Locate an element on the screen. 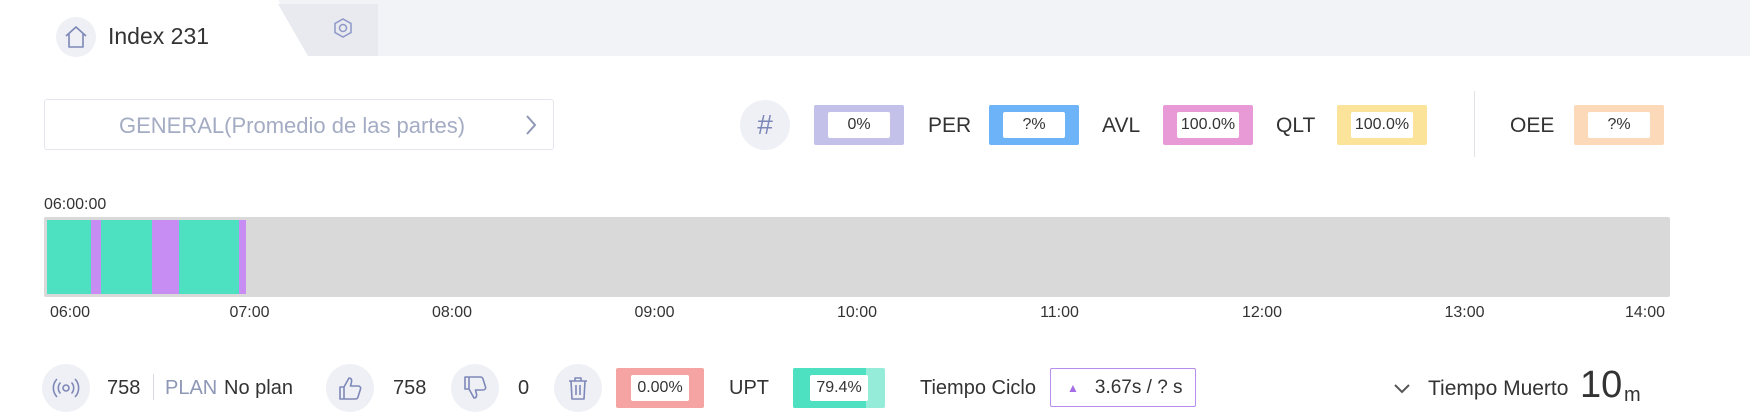 This screenshot has width=1750, height=420. per-kpi-box: ?% is located at coordinates (1034, 125).